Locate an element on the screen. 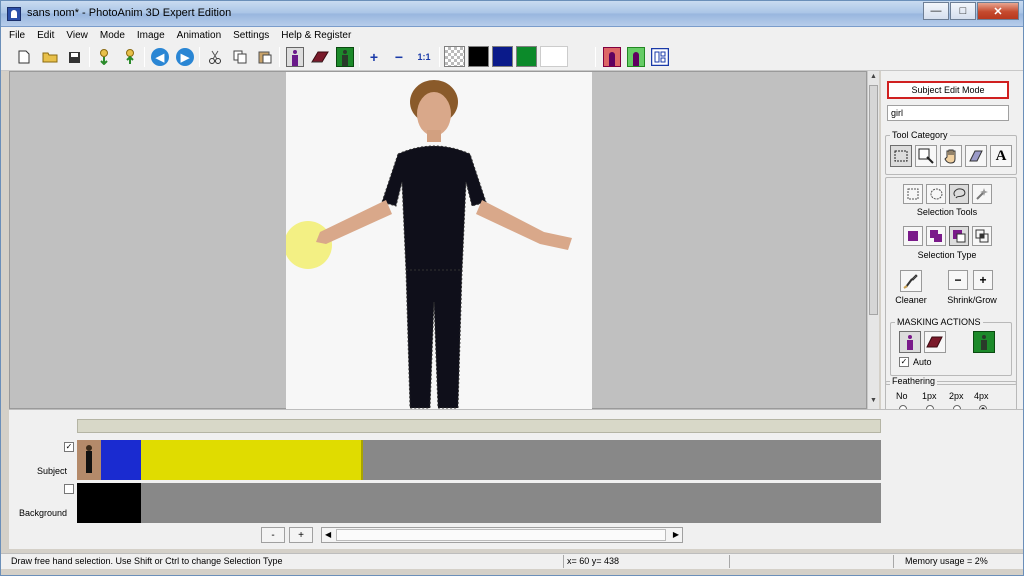 The width and height of the screenshot is (1024, 576). feathering-2px-label: 2px is located at coordinates (956, 396).